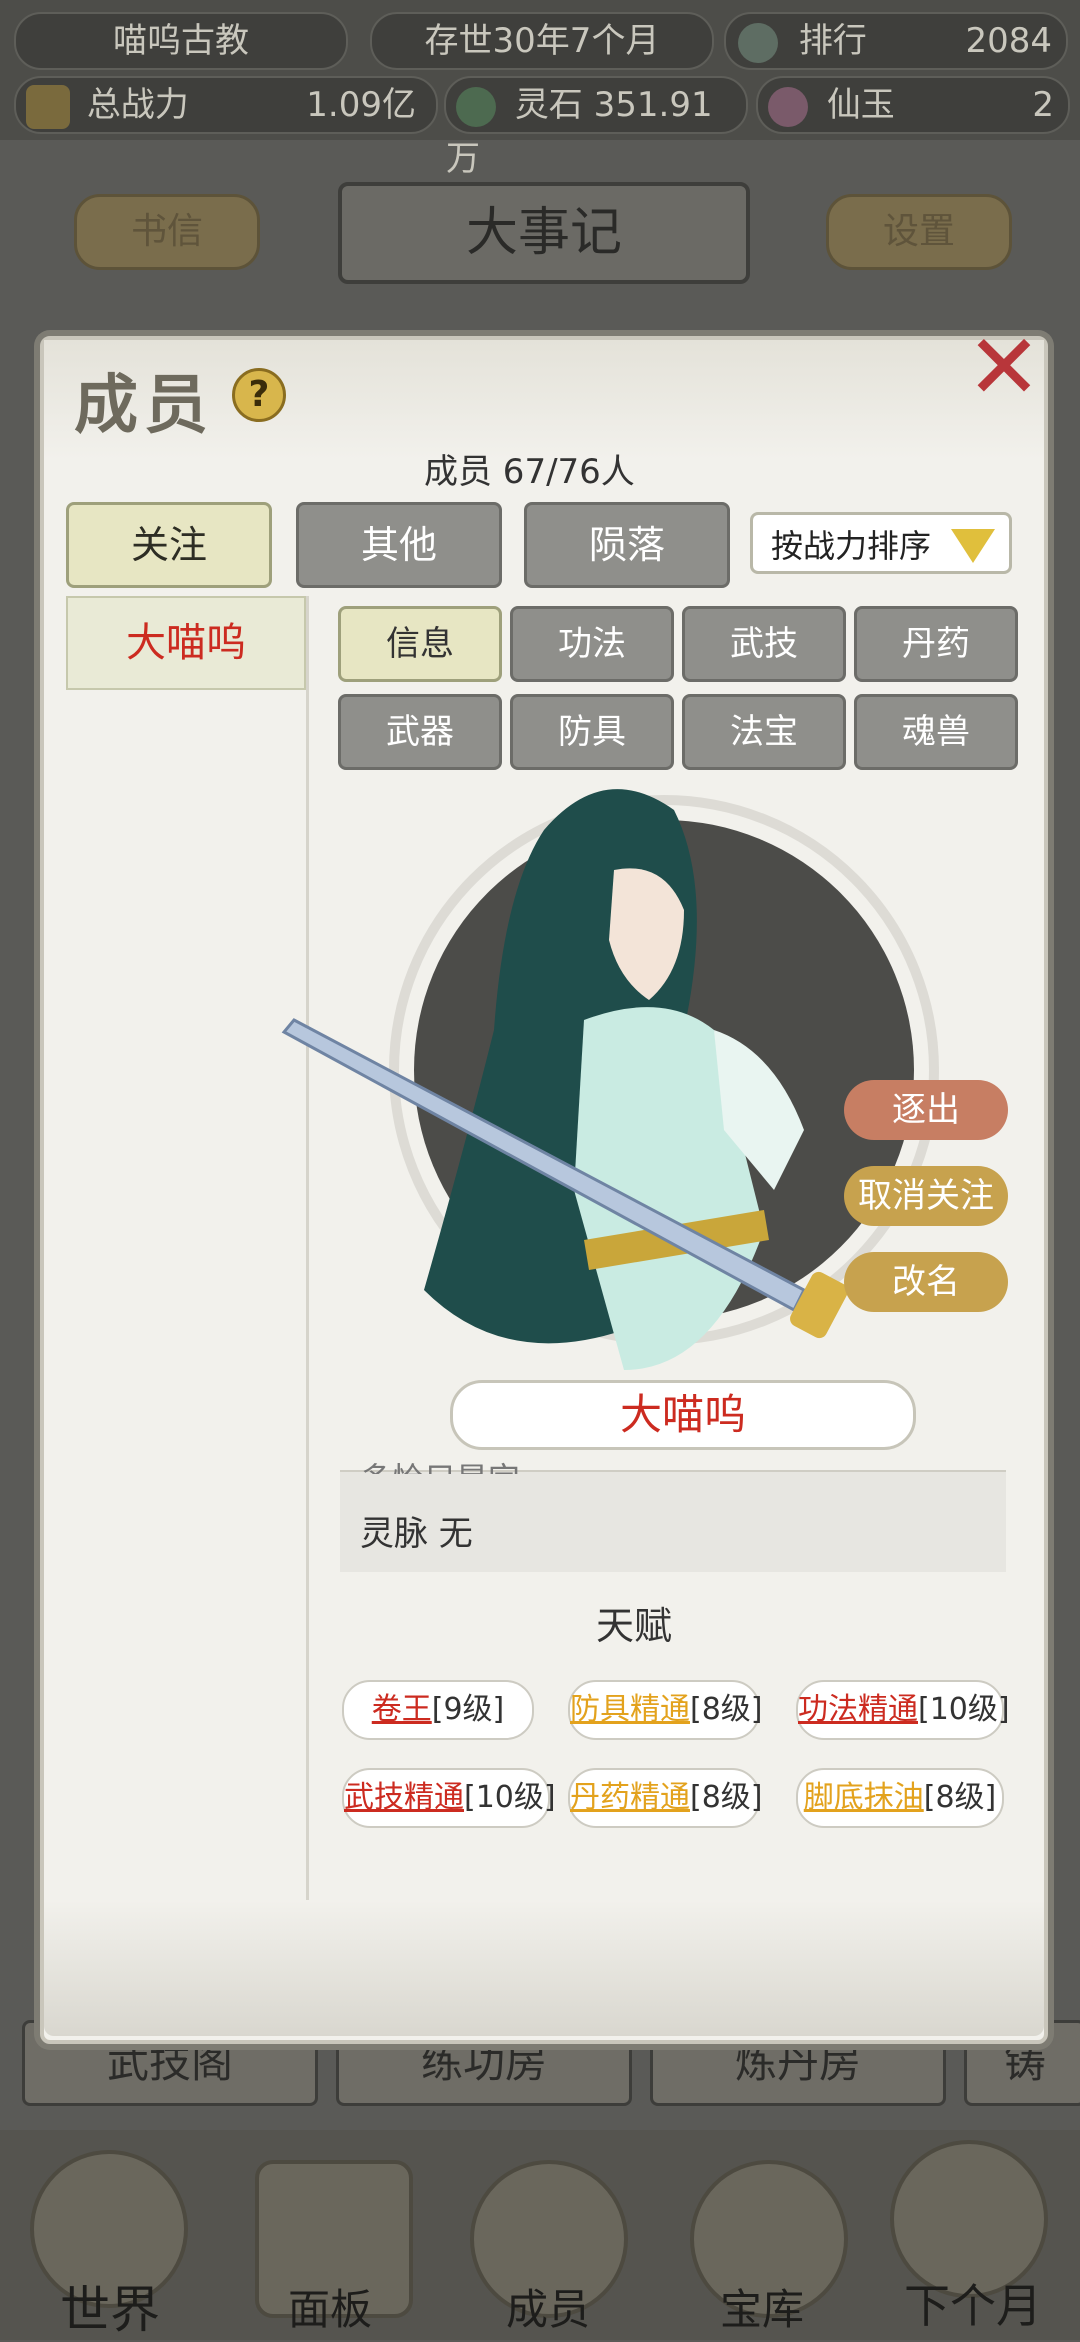 The height and width of the screenshot is (2342, 1080). I want to click on sect-age: 存世30年7个月, so click(542, 41).